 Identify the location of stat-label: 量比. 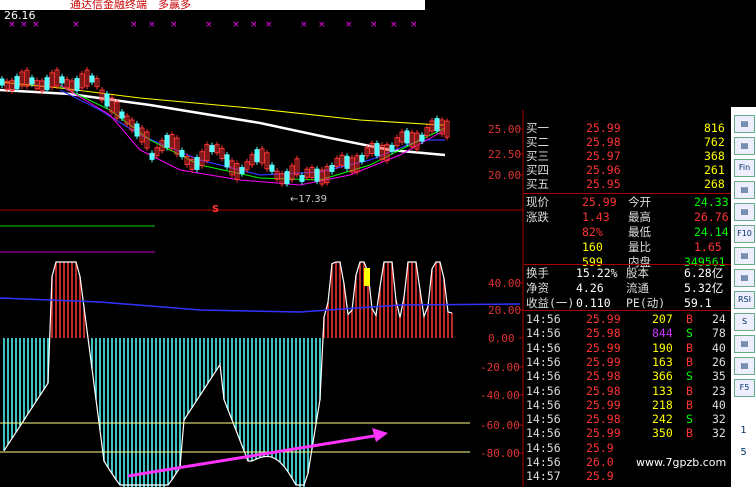
(639, 247).